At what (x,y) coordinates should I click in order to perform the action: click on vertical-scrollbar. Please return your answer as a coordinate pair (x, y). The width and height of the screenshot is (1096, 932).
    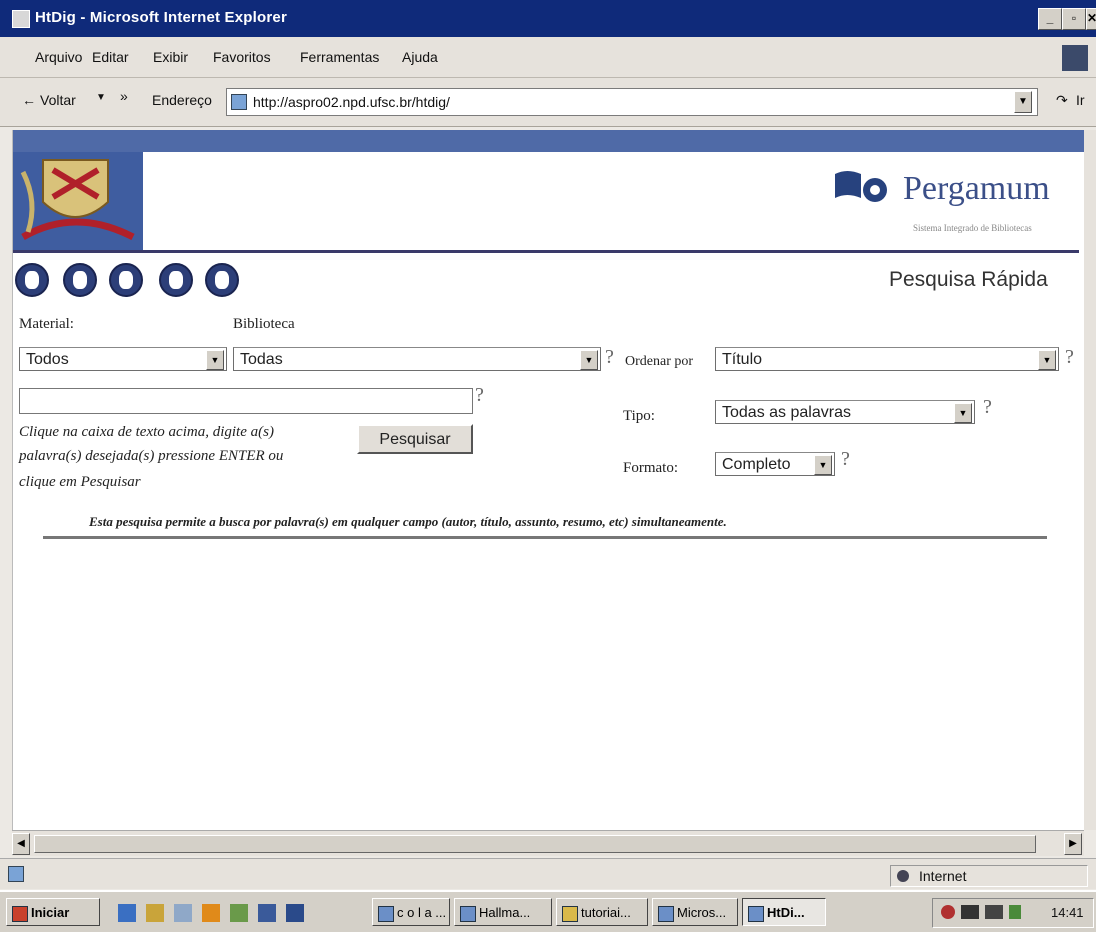
    Looking at the image, I should click on (1090, 480).